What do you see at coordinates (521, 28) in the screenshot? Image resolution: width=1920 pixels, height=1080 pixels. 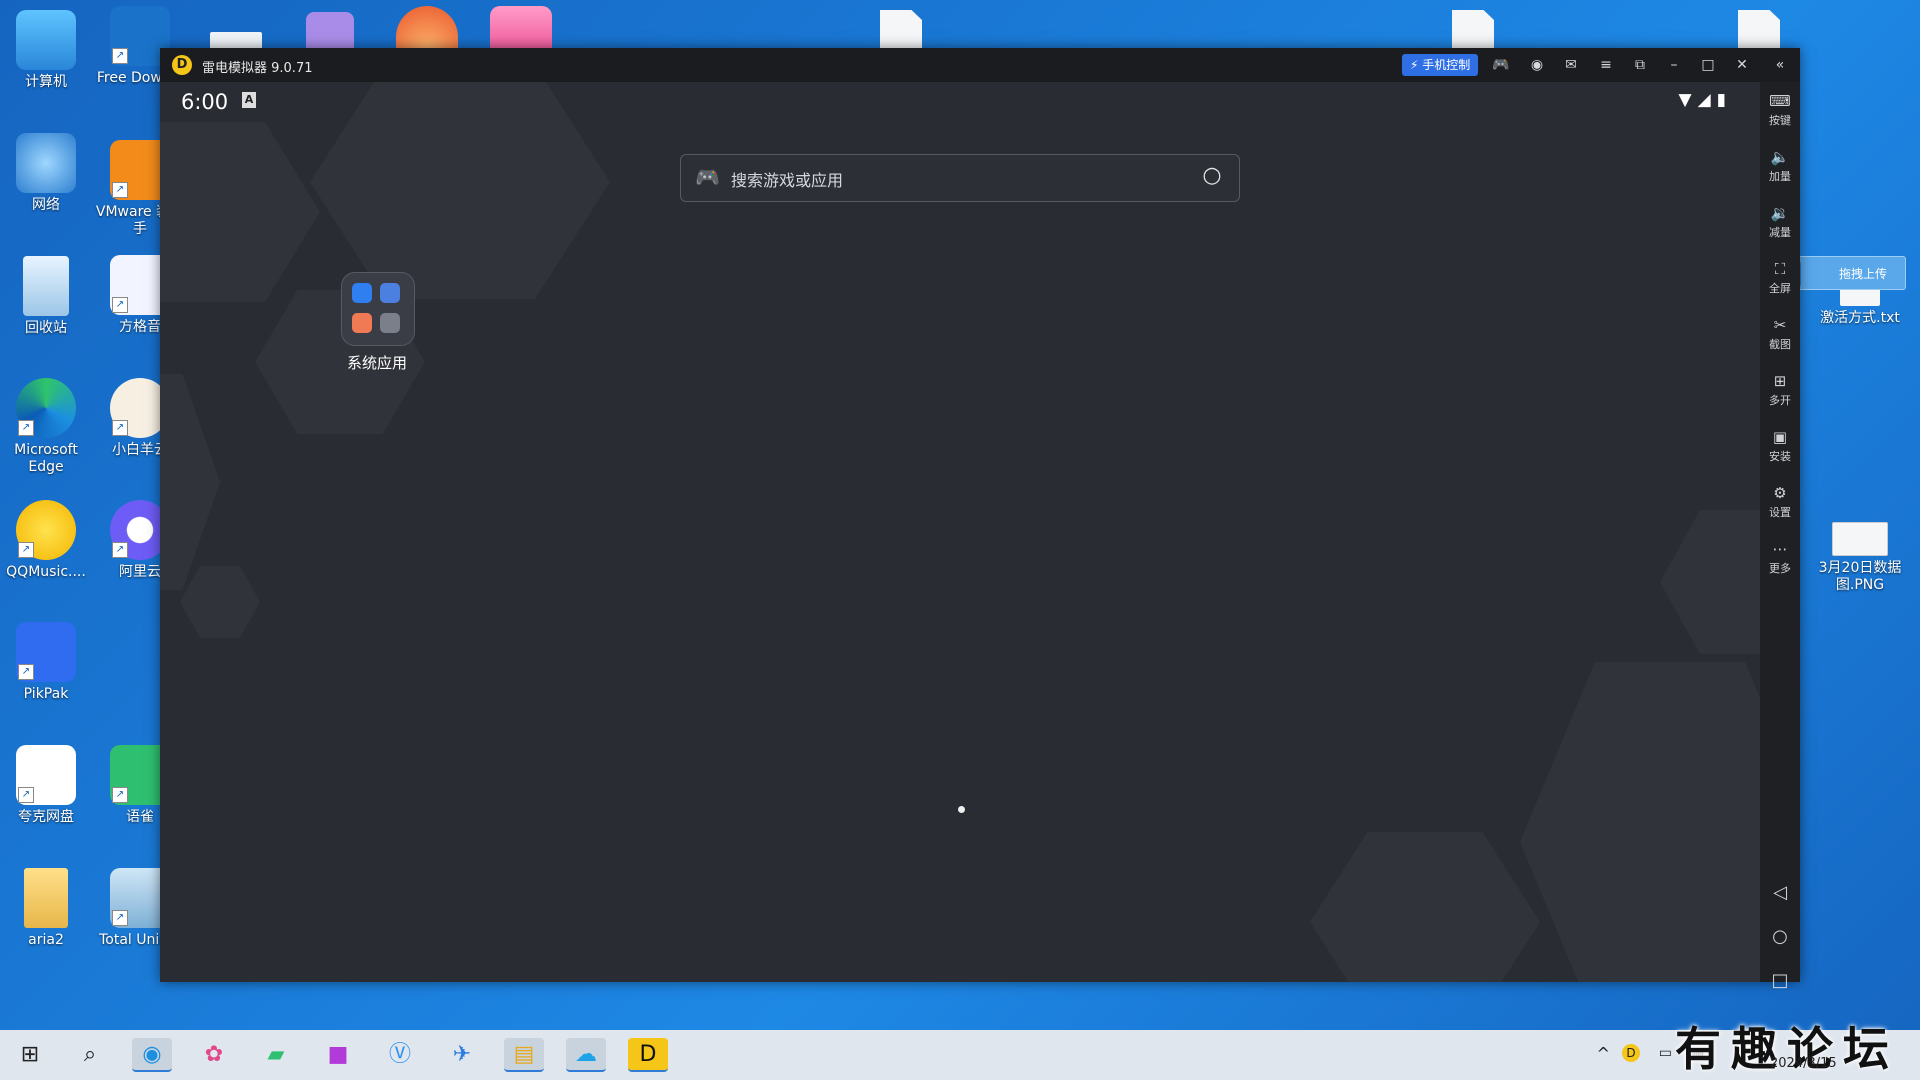 I see `app-icon-pink` at bounding box center [521, 28].